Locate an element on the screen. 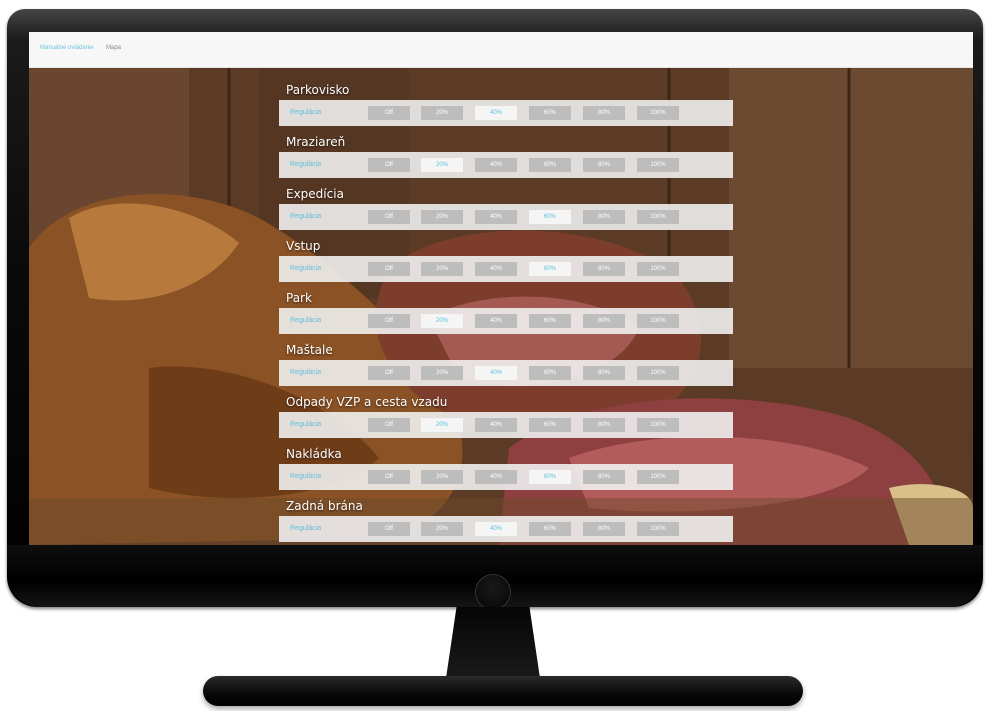  monitor-stand-base is located at coordinates (503, 691).